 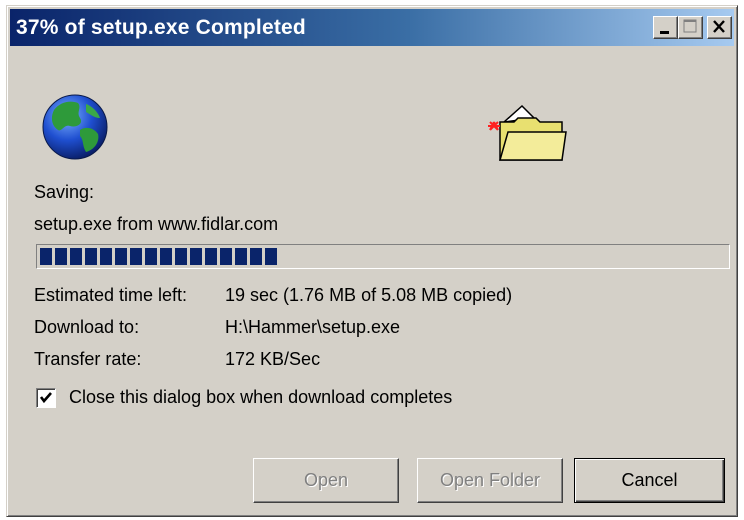 I want to click on title-bar: 37% of setup.exe Completed, so click(x=372, y=27).